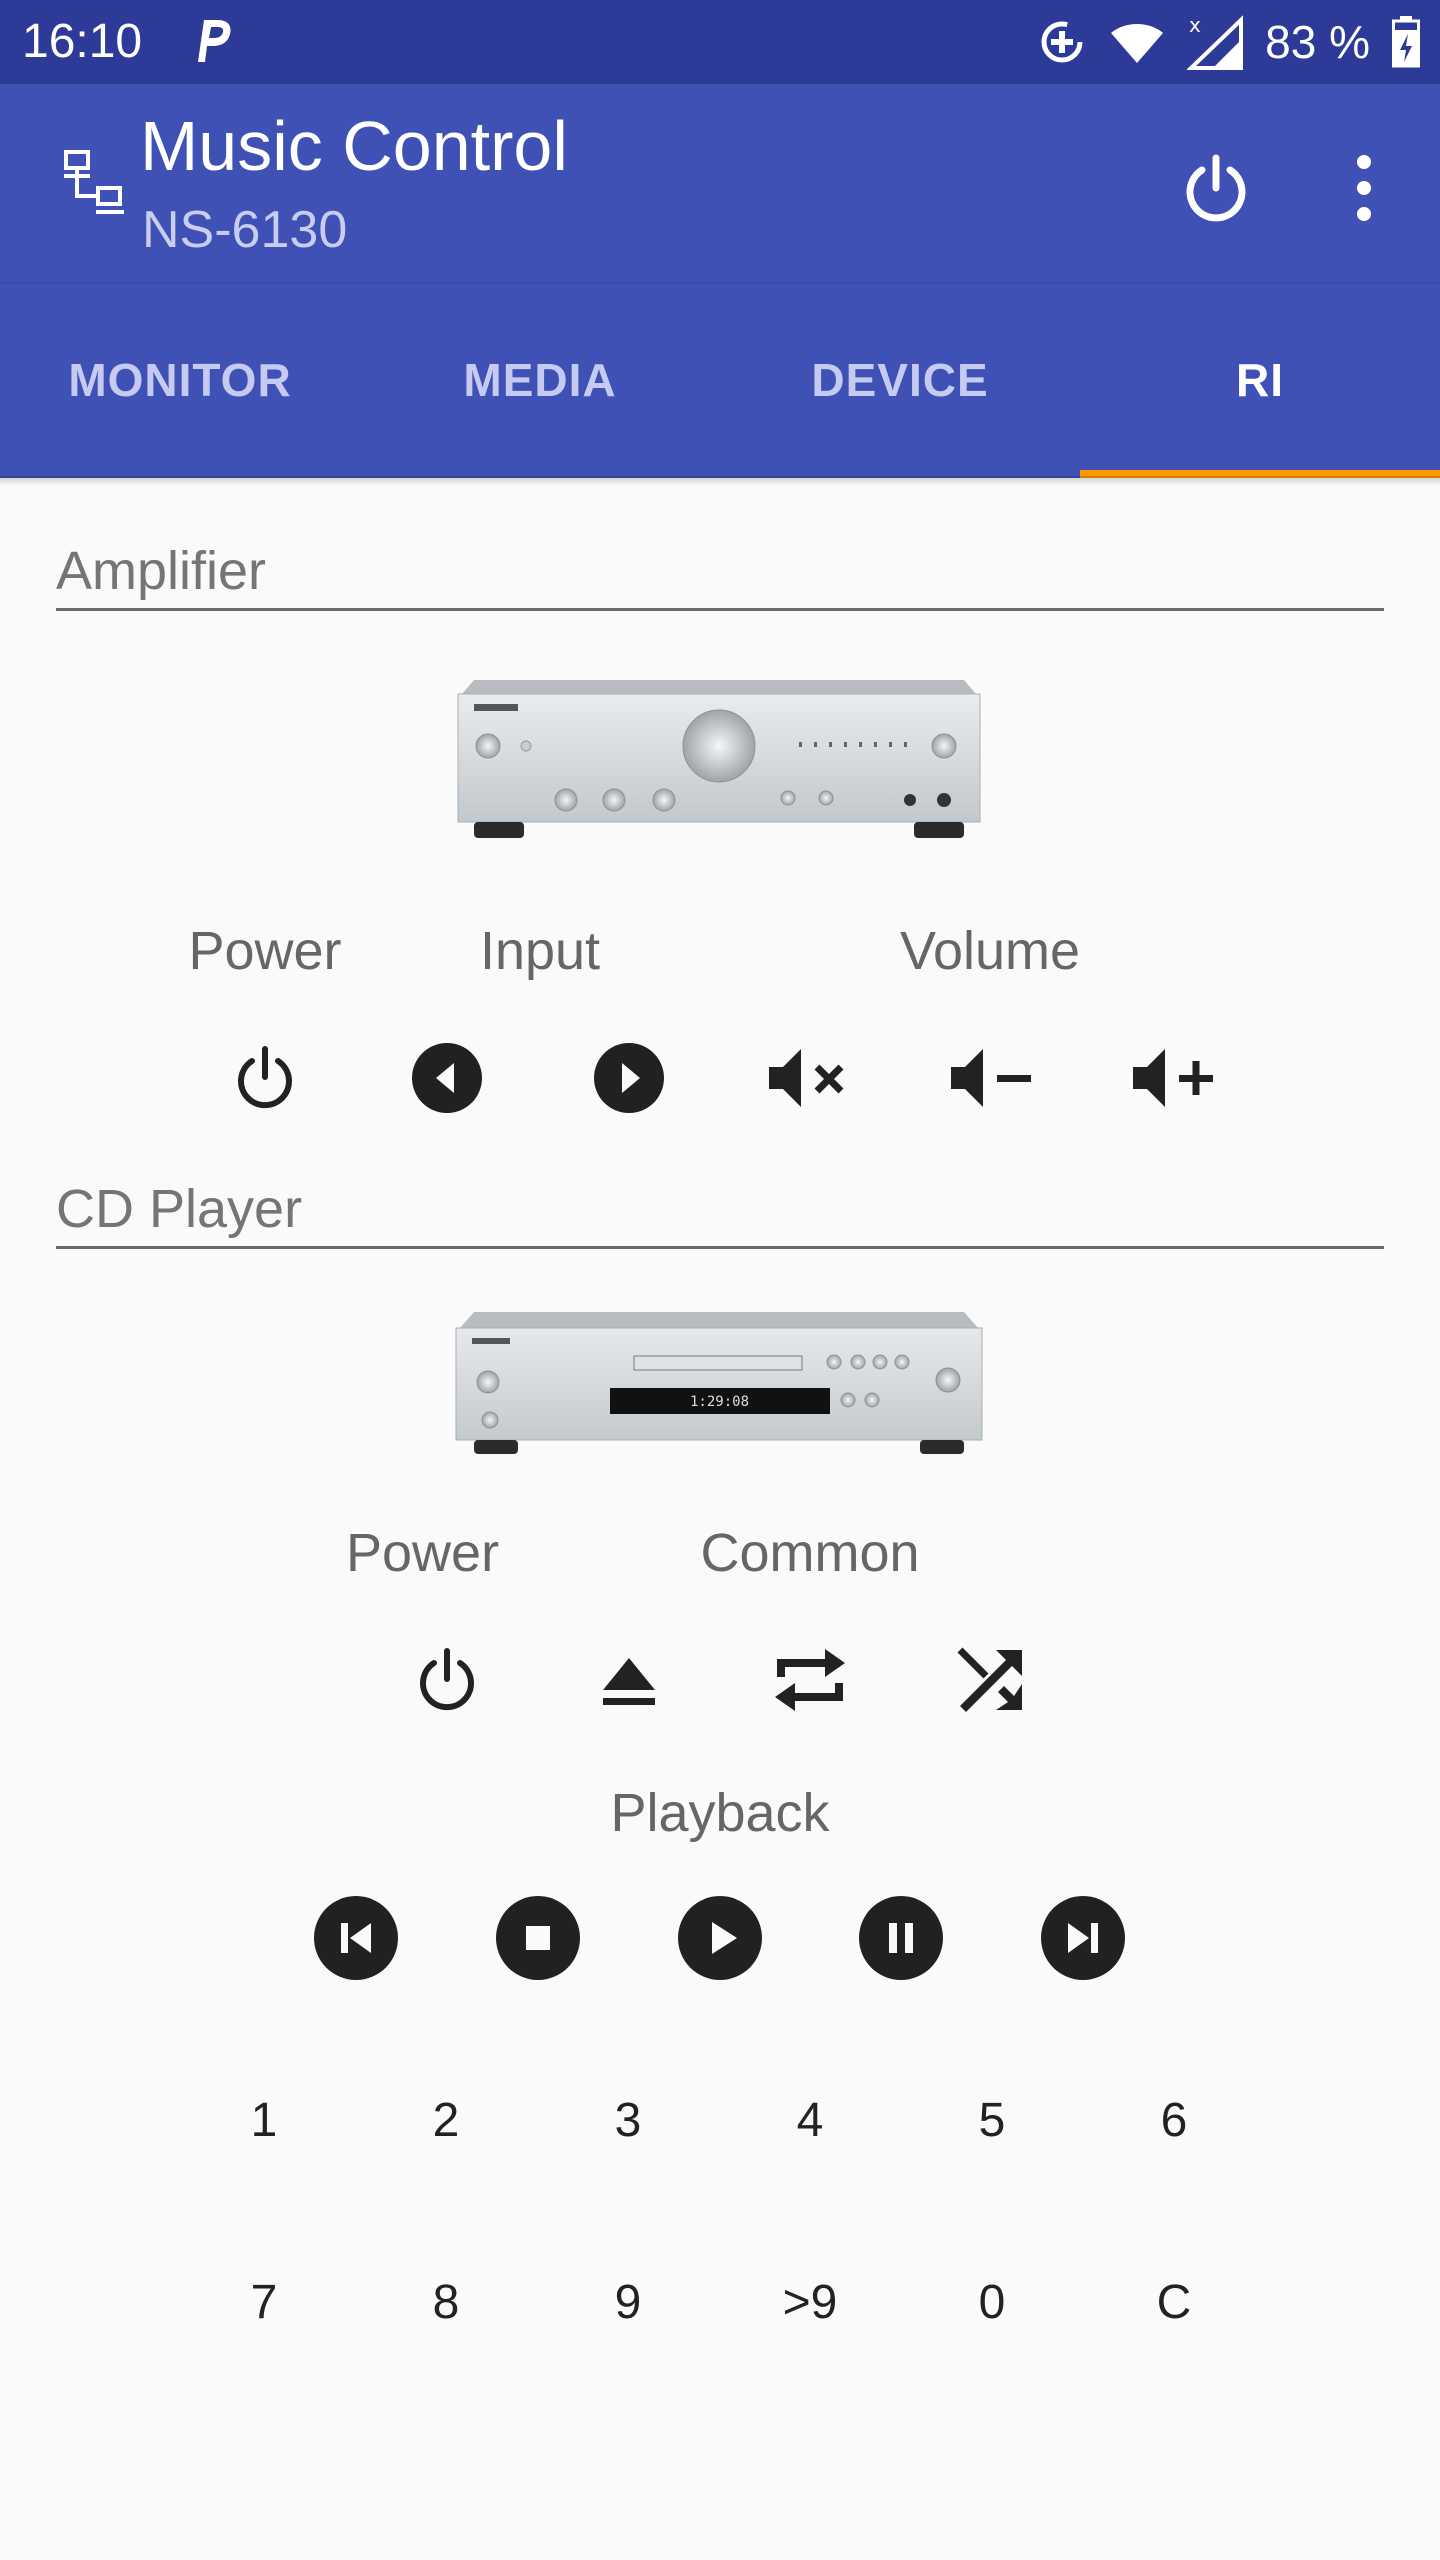  Describe the element at coordinates (1174, 2302) in the screenshot. I see `keypad-clear: C` at that location.